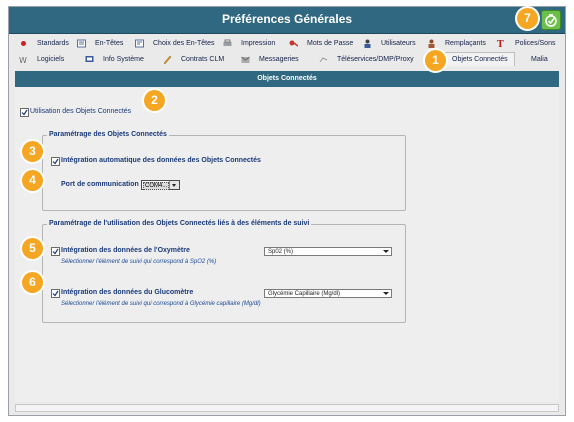  Describe the element at coordinates (245, 59) in the screenshot. I see `mail-icon` at that location.